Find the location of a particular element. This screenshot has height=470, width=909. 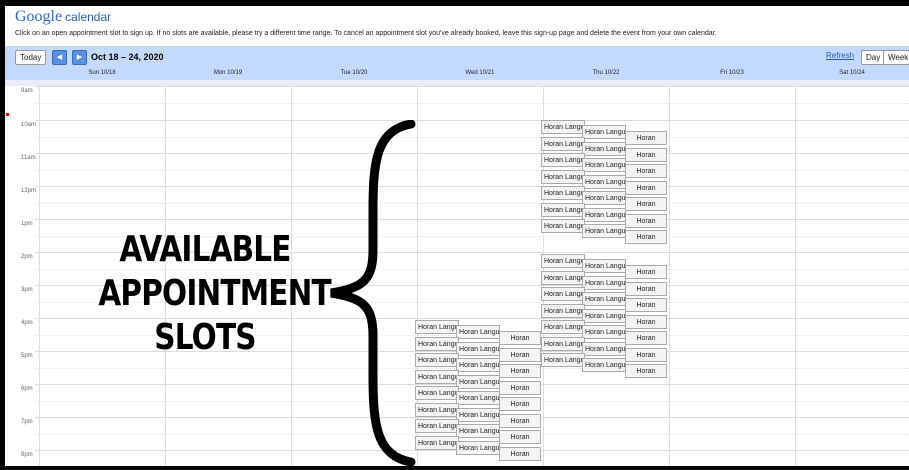

next-week-button: ▶ is located at coordinates (79, 57).